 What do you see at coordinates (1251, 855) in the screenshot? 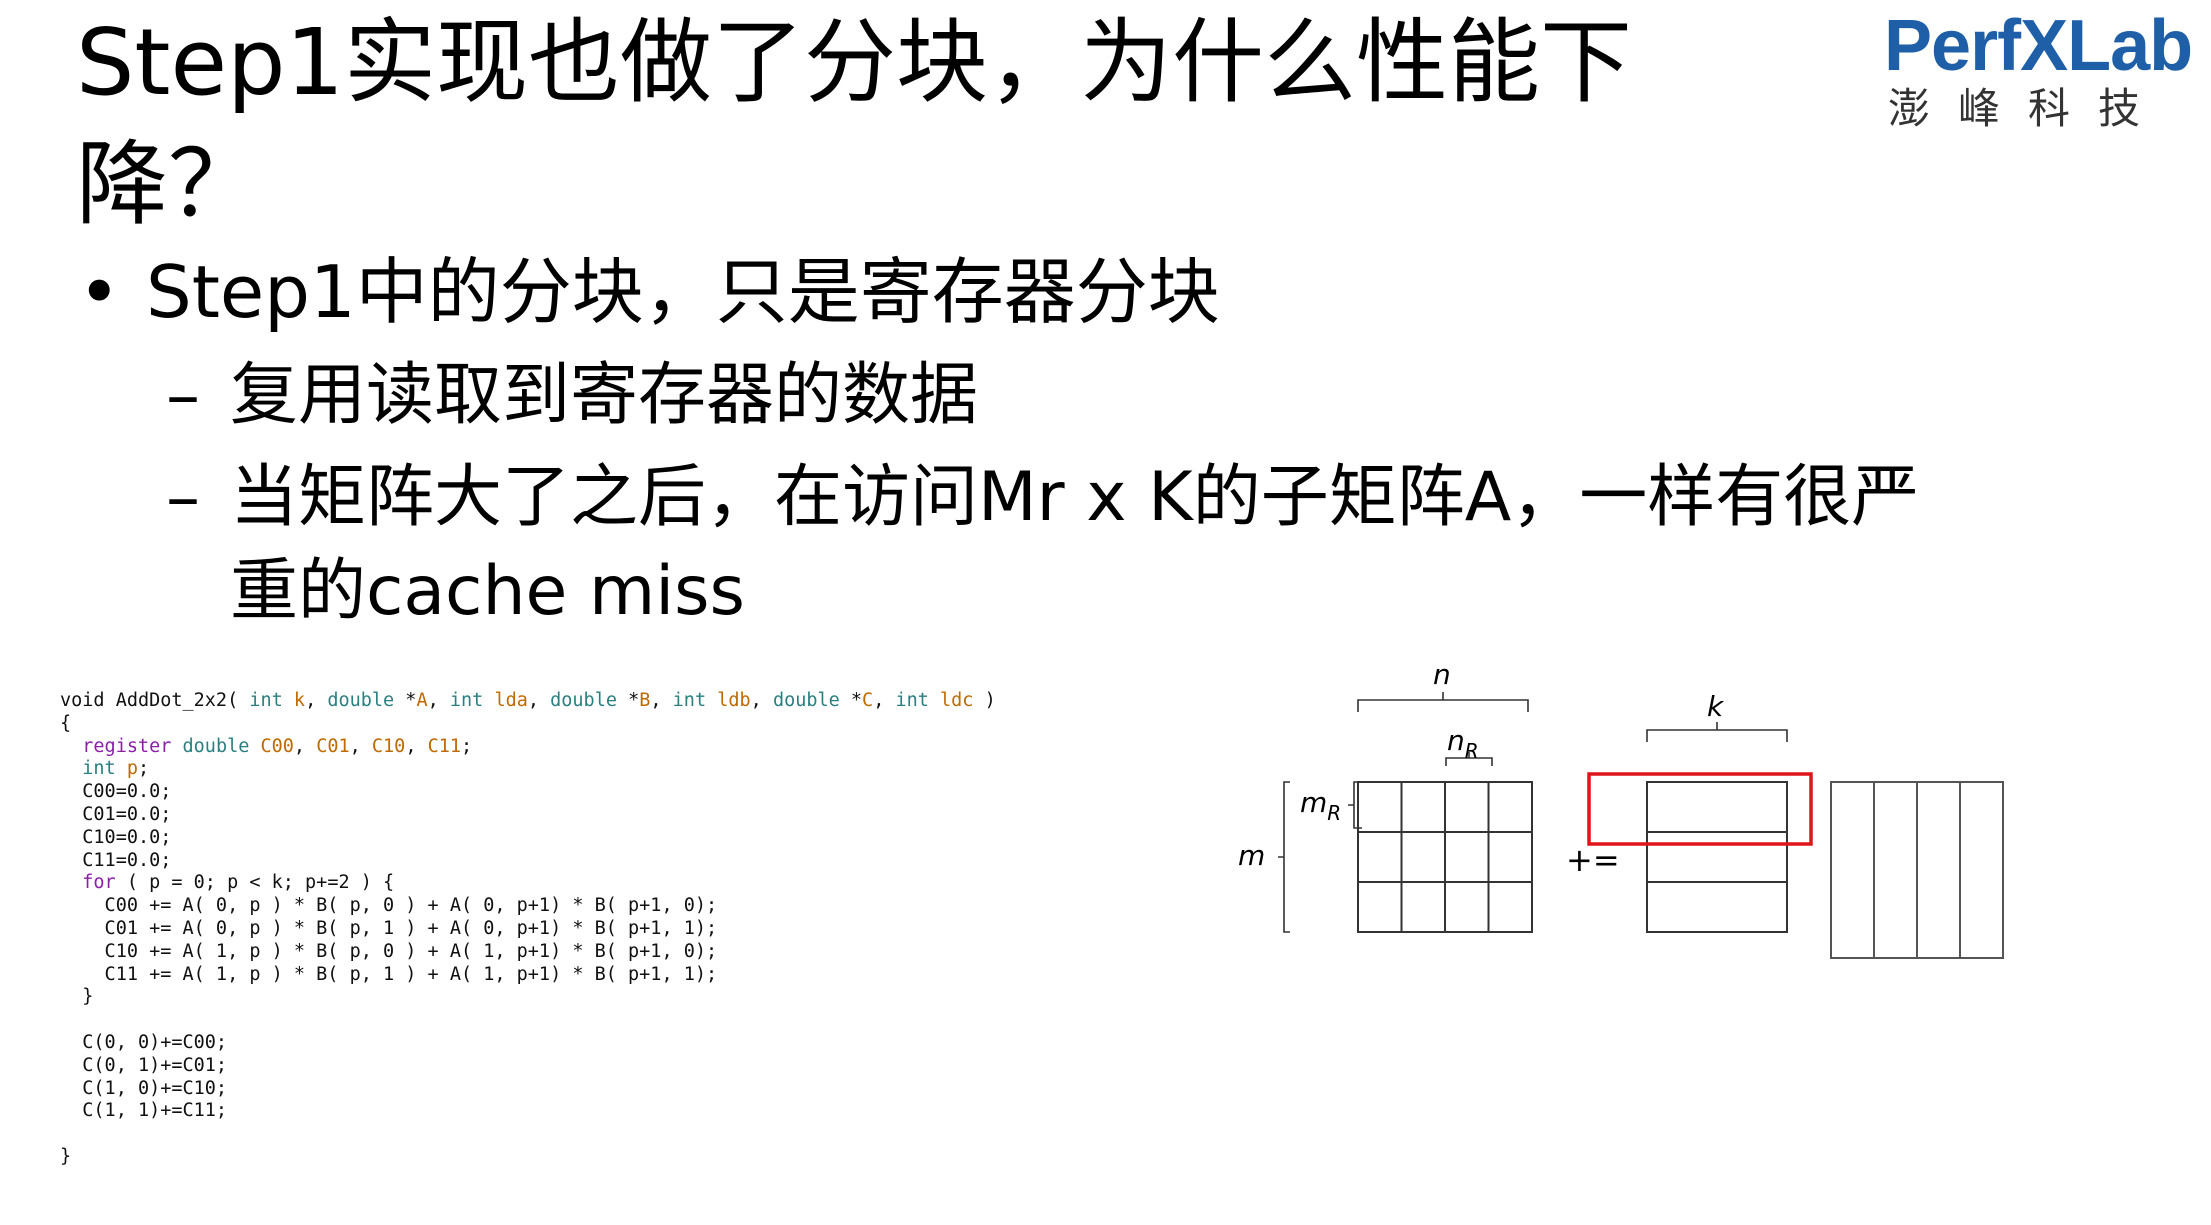
I see `label-m: m` at bounding box center [1251, 855].